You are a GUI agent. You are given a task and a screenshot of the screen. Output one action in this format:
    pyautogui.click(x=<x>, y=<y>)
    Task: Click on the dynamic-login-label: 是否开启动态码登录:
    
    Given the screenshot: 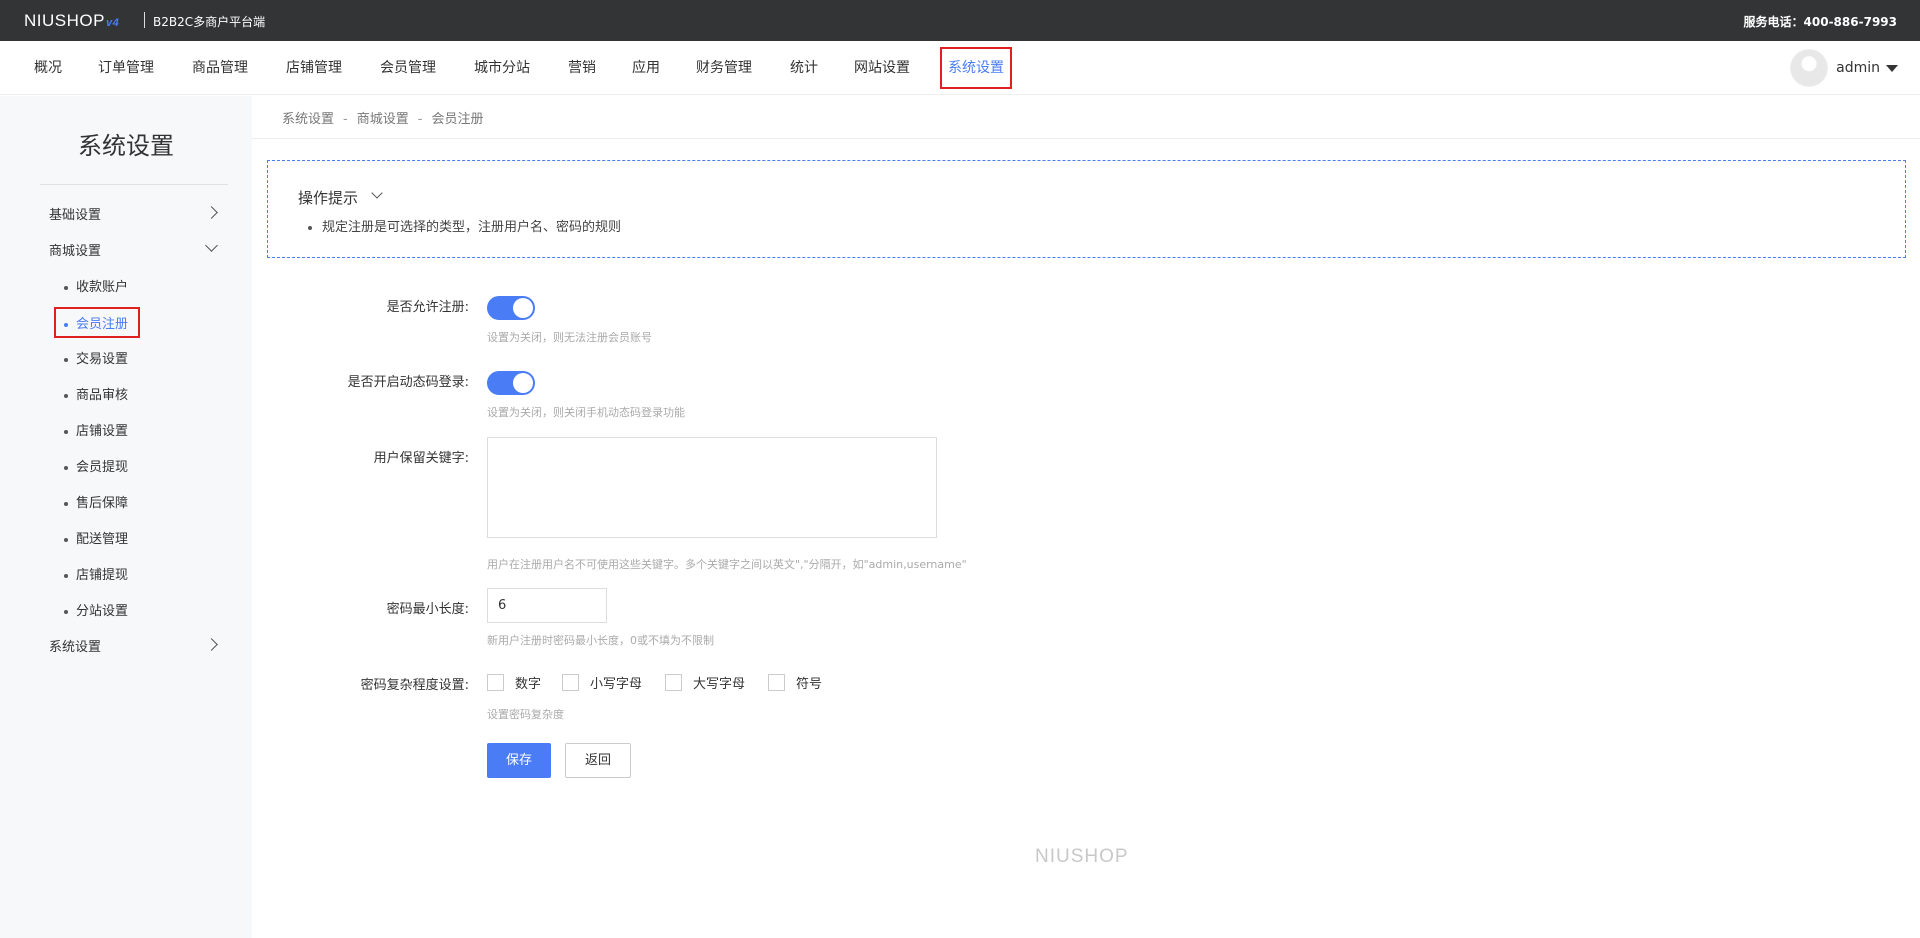 What is the action you would take?
    pyautogui.click(x=408, y=382)
    